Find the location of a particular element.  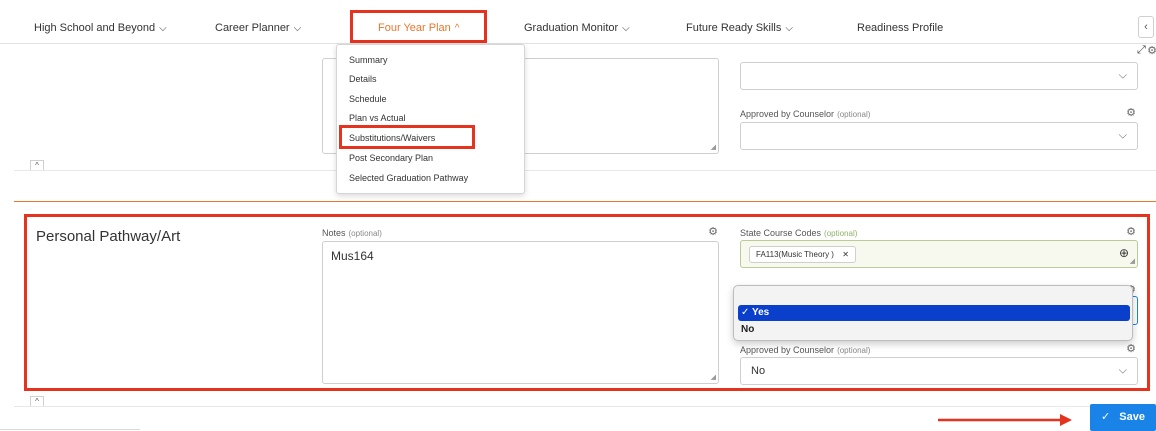

save-label: Save is located at coordinates (1132, 417).